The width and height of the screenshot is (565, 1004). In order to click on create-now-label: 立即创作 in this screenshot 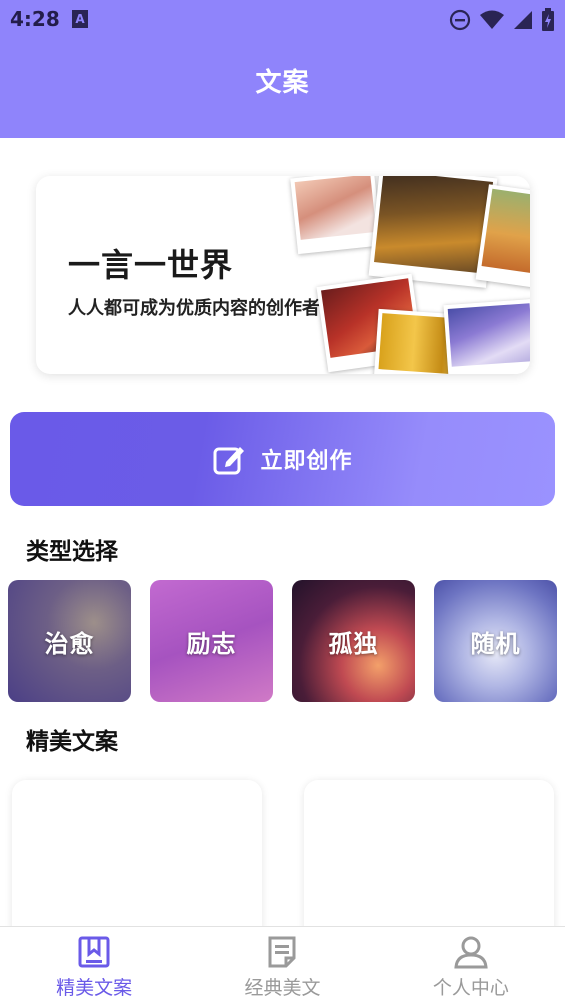, I will do `click(306, 461)`.